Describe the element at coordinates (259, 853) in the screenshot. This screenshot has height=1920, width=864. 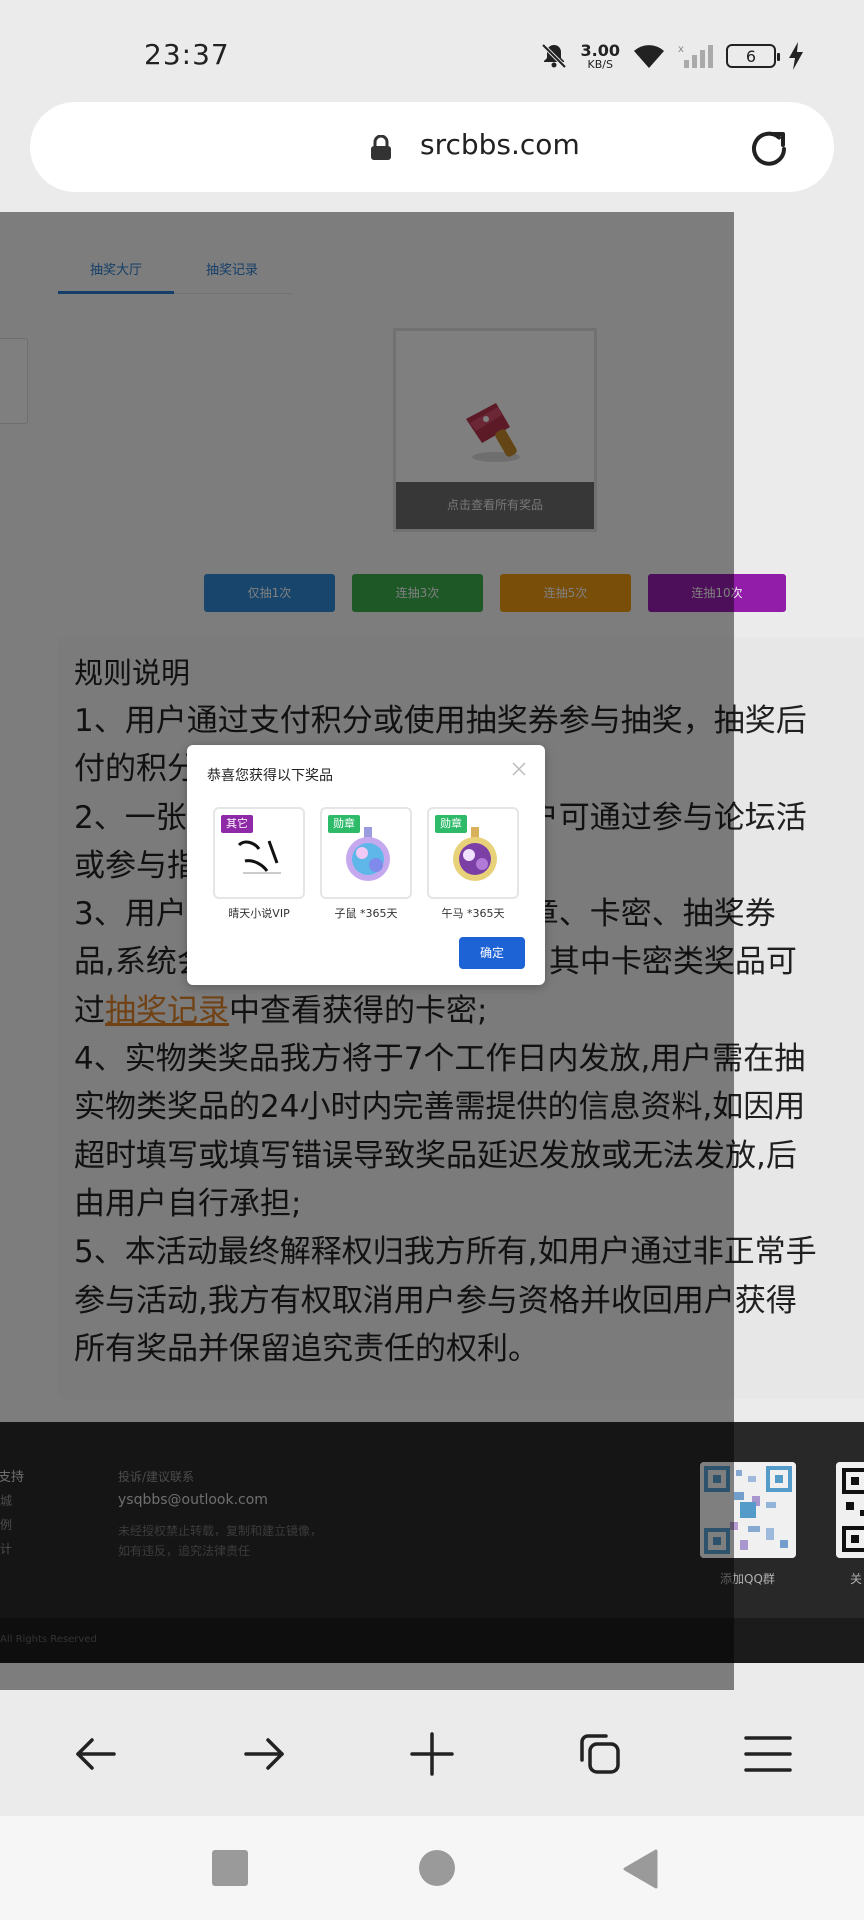
I see `prize-card: 其它` at that location.